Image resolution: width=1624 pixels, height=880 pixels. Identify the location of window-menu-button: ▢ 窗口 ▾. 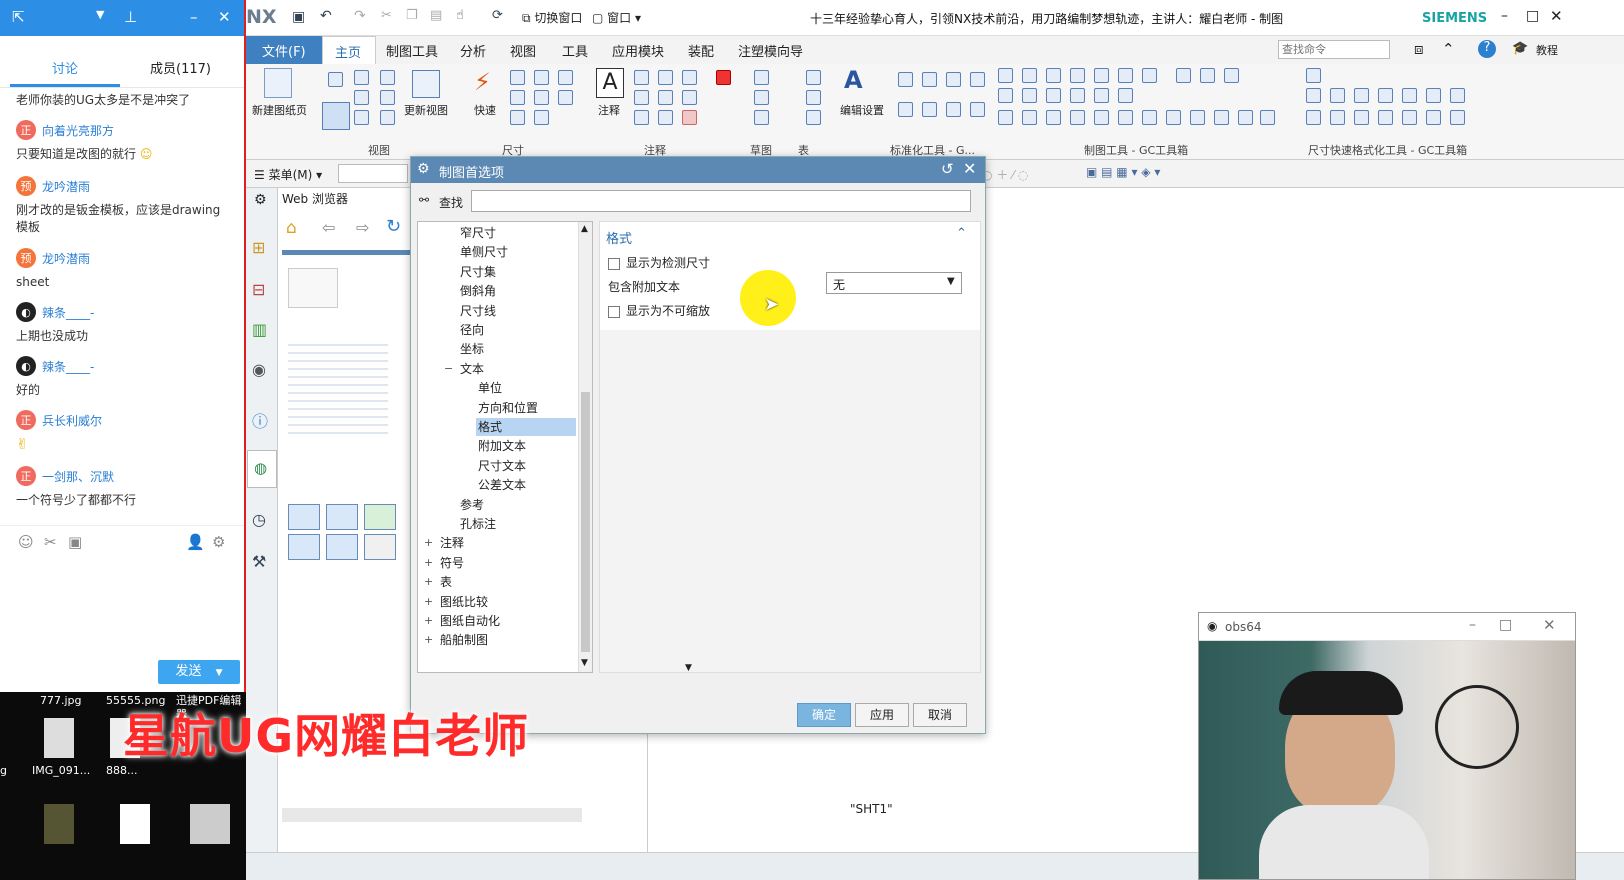
(616, 17).